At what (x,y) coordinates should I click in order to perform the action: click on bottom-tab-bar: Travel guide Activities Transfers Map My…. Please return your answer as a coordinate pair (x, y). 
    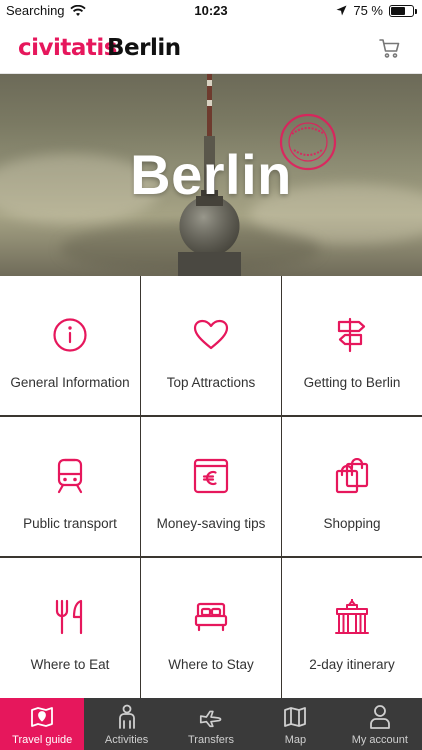
    Looking at the image, I should click on (211, 724).